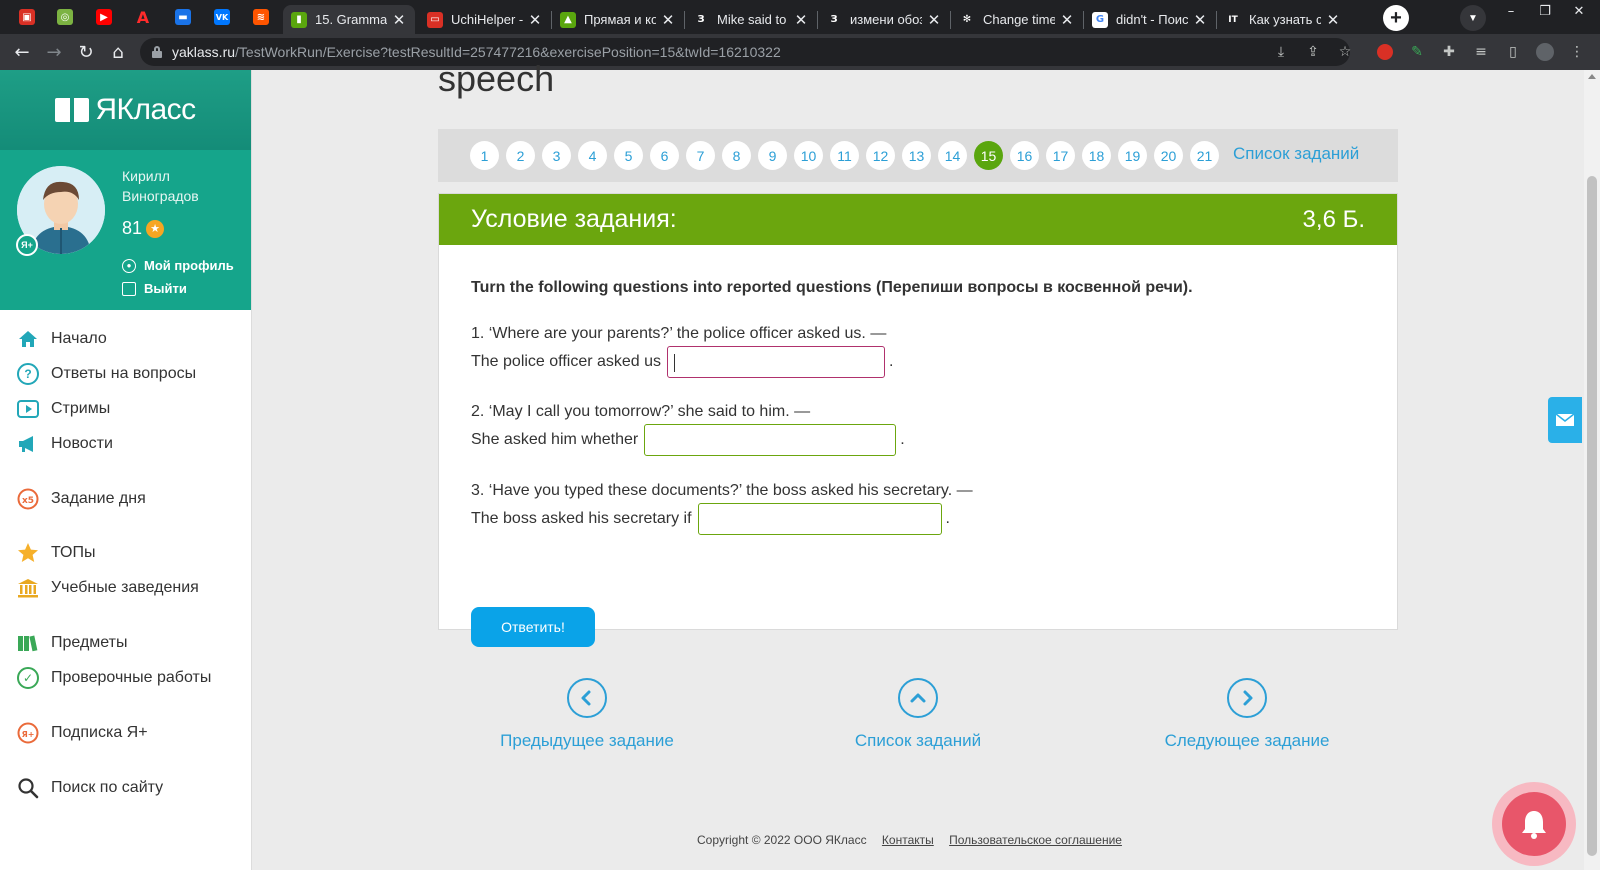 The height and width of the screenshot is (870, 1600). I want to click on pager-page-1: 1, so click(484, 155).